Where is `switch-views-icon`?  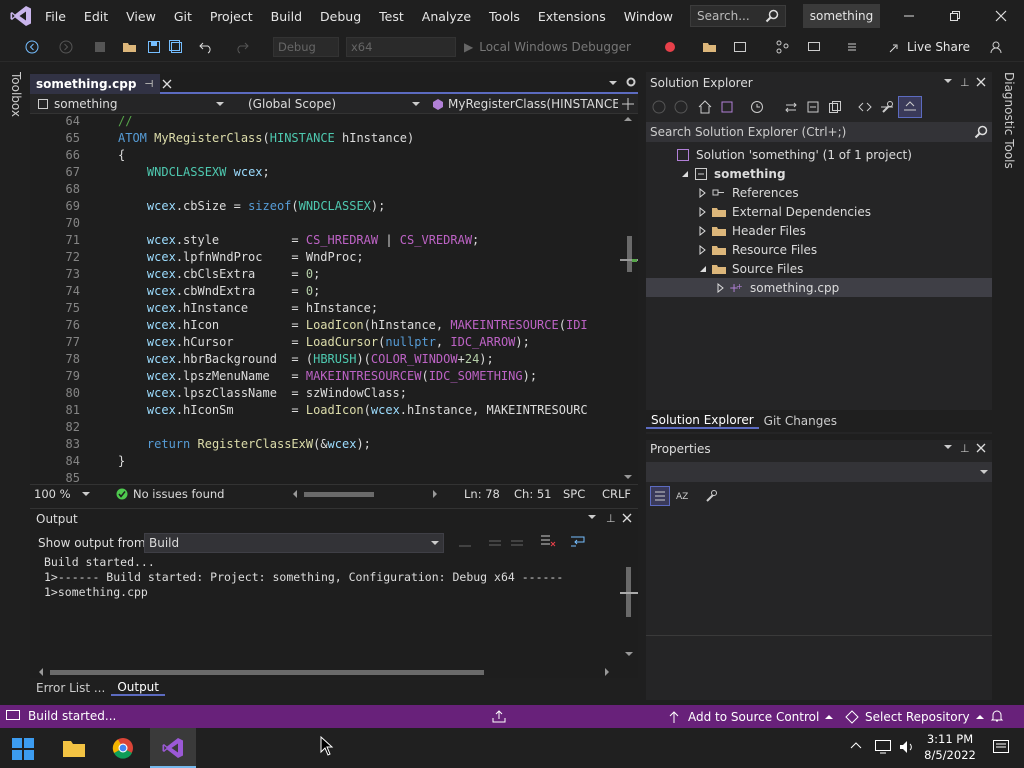 switch-views-icon is located at coordinates (727, 107).